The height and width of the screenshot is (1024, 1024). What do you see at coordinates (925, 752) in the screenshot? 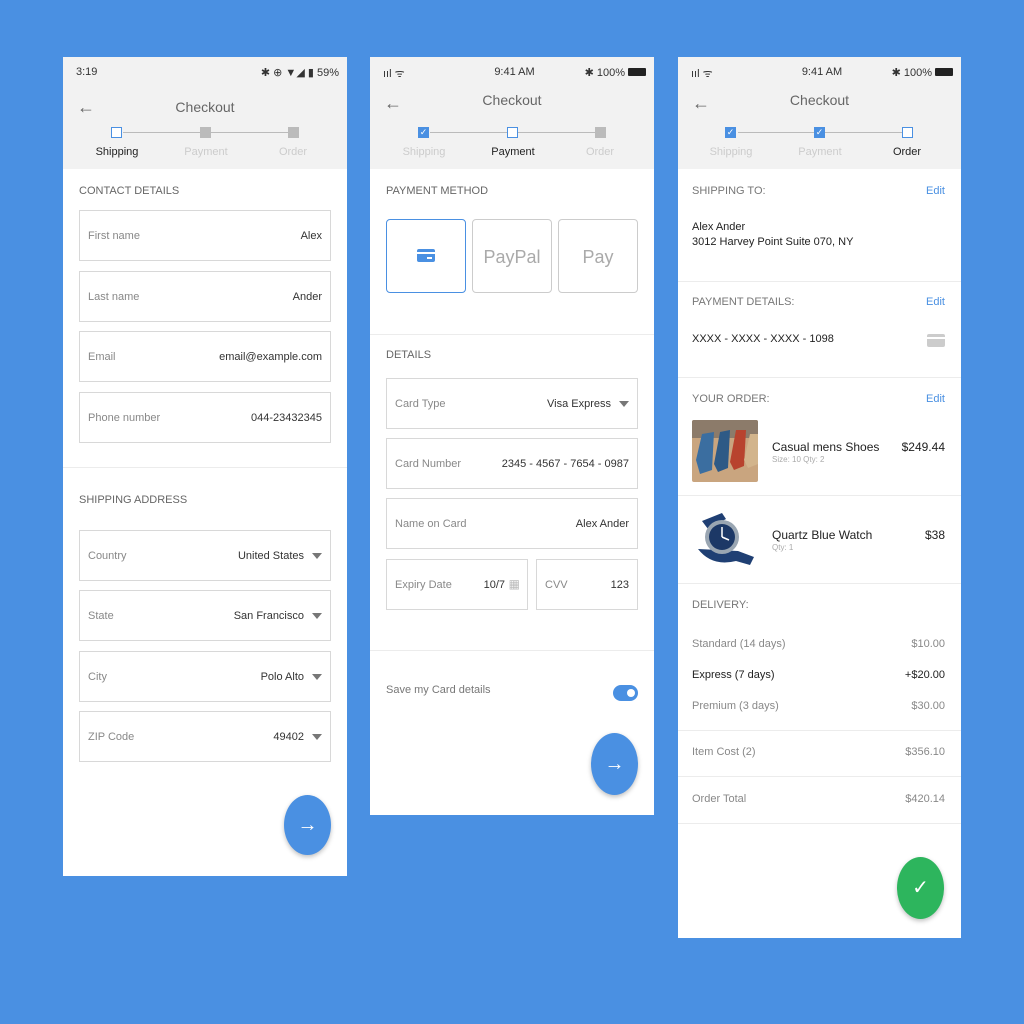
I see `item-cost-value: $356.10` at bounding box center [925, 752].